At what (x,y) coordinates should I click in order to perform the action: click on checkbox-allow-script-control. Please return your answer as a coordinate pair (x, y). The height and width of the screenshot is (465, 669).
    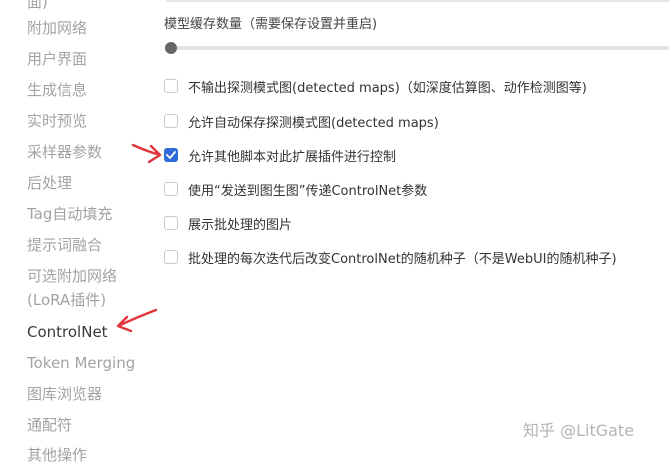
    Looking at the image, I should click on (171, 155).